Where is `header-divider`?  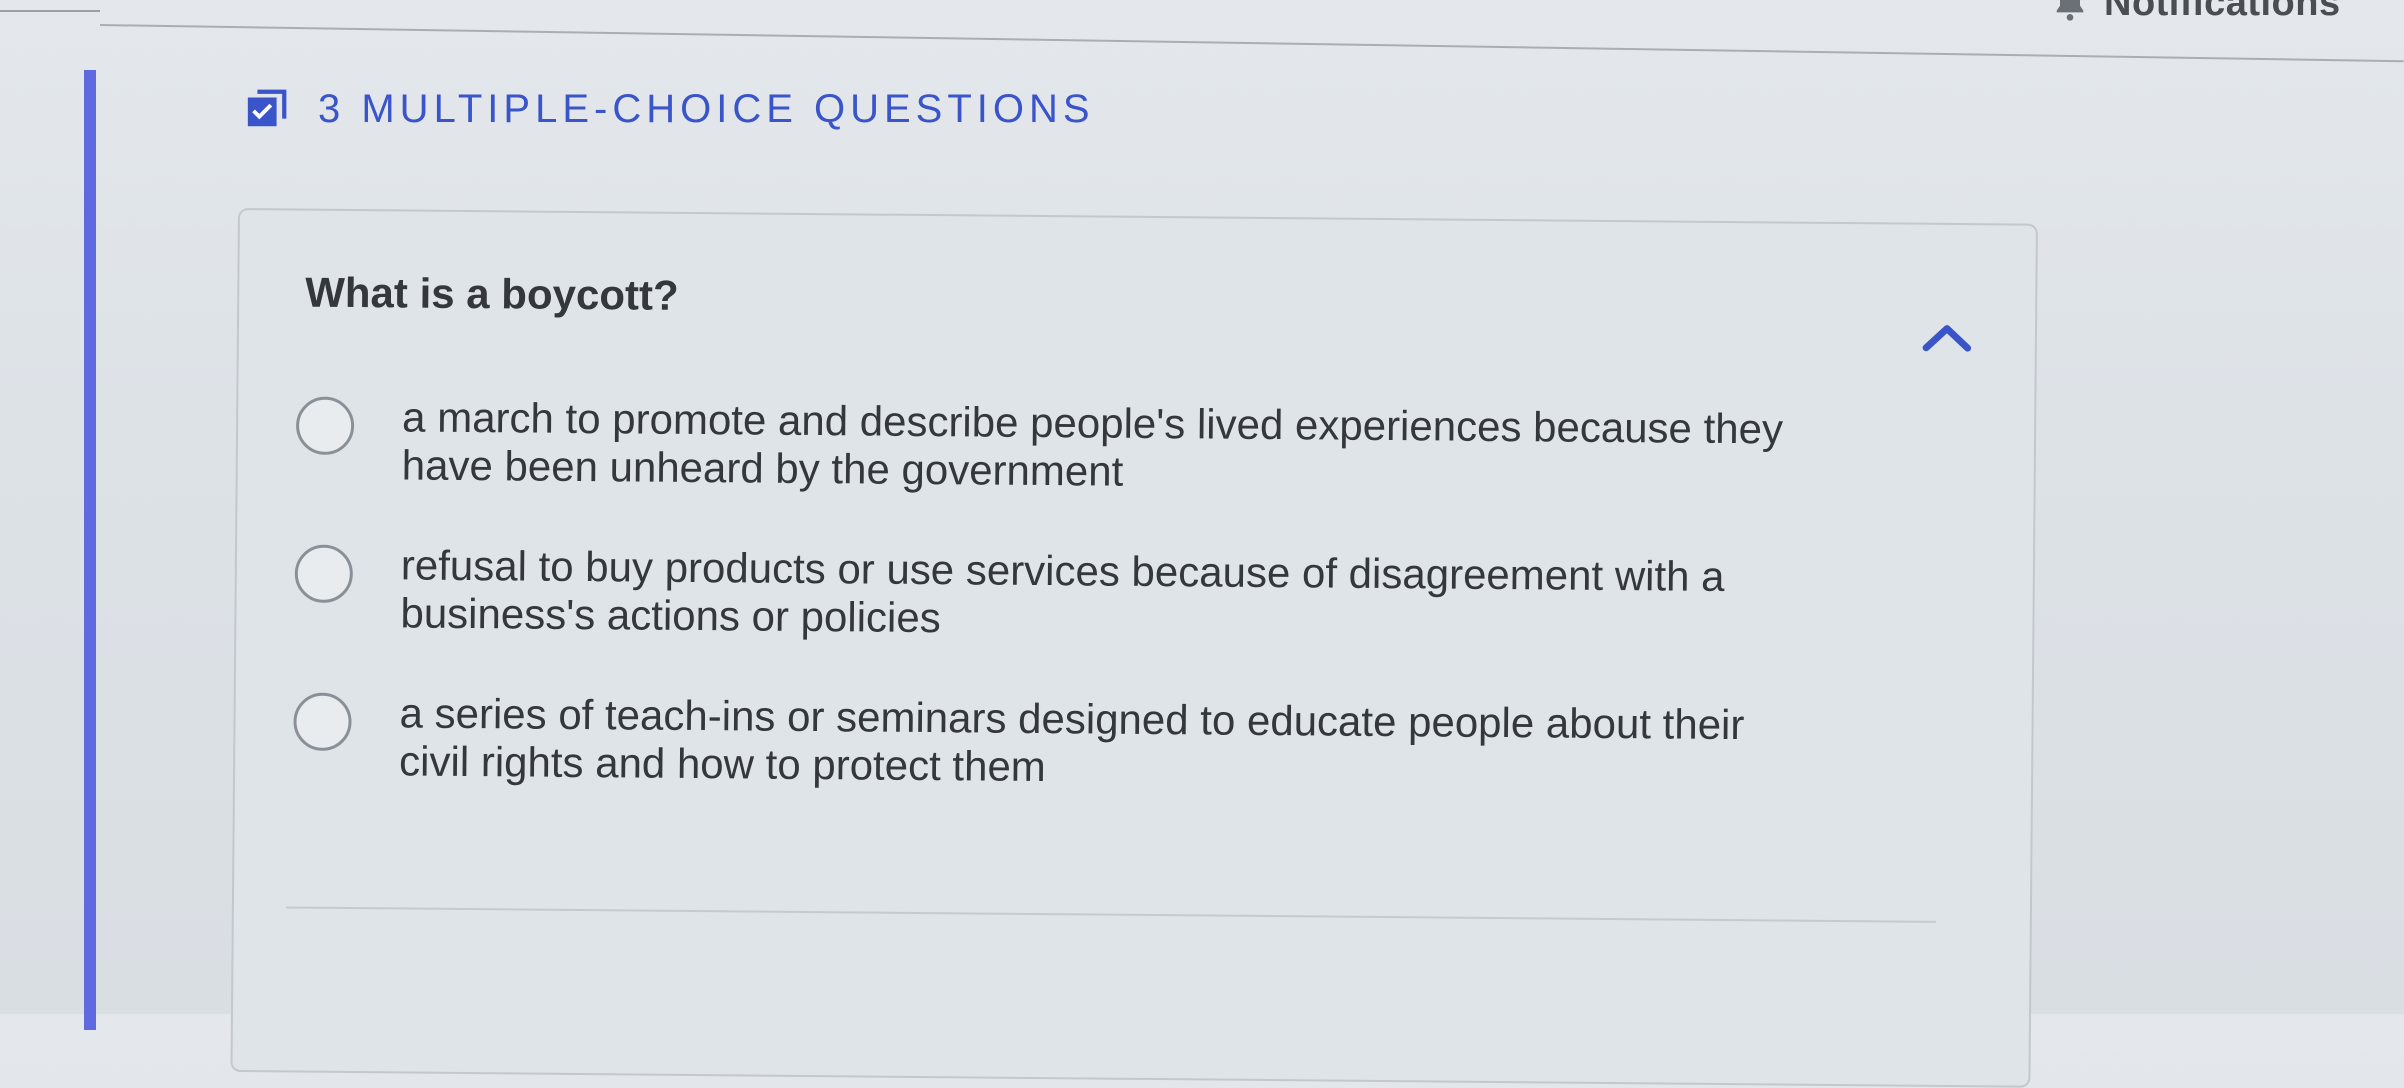 header-divider is located at coordinates (1251, 43).